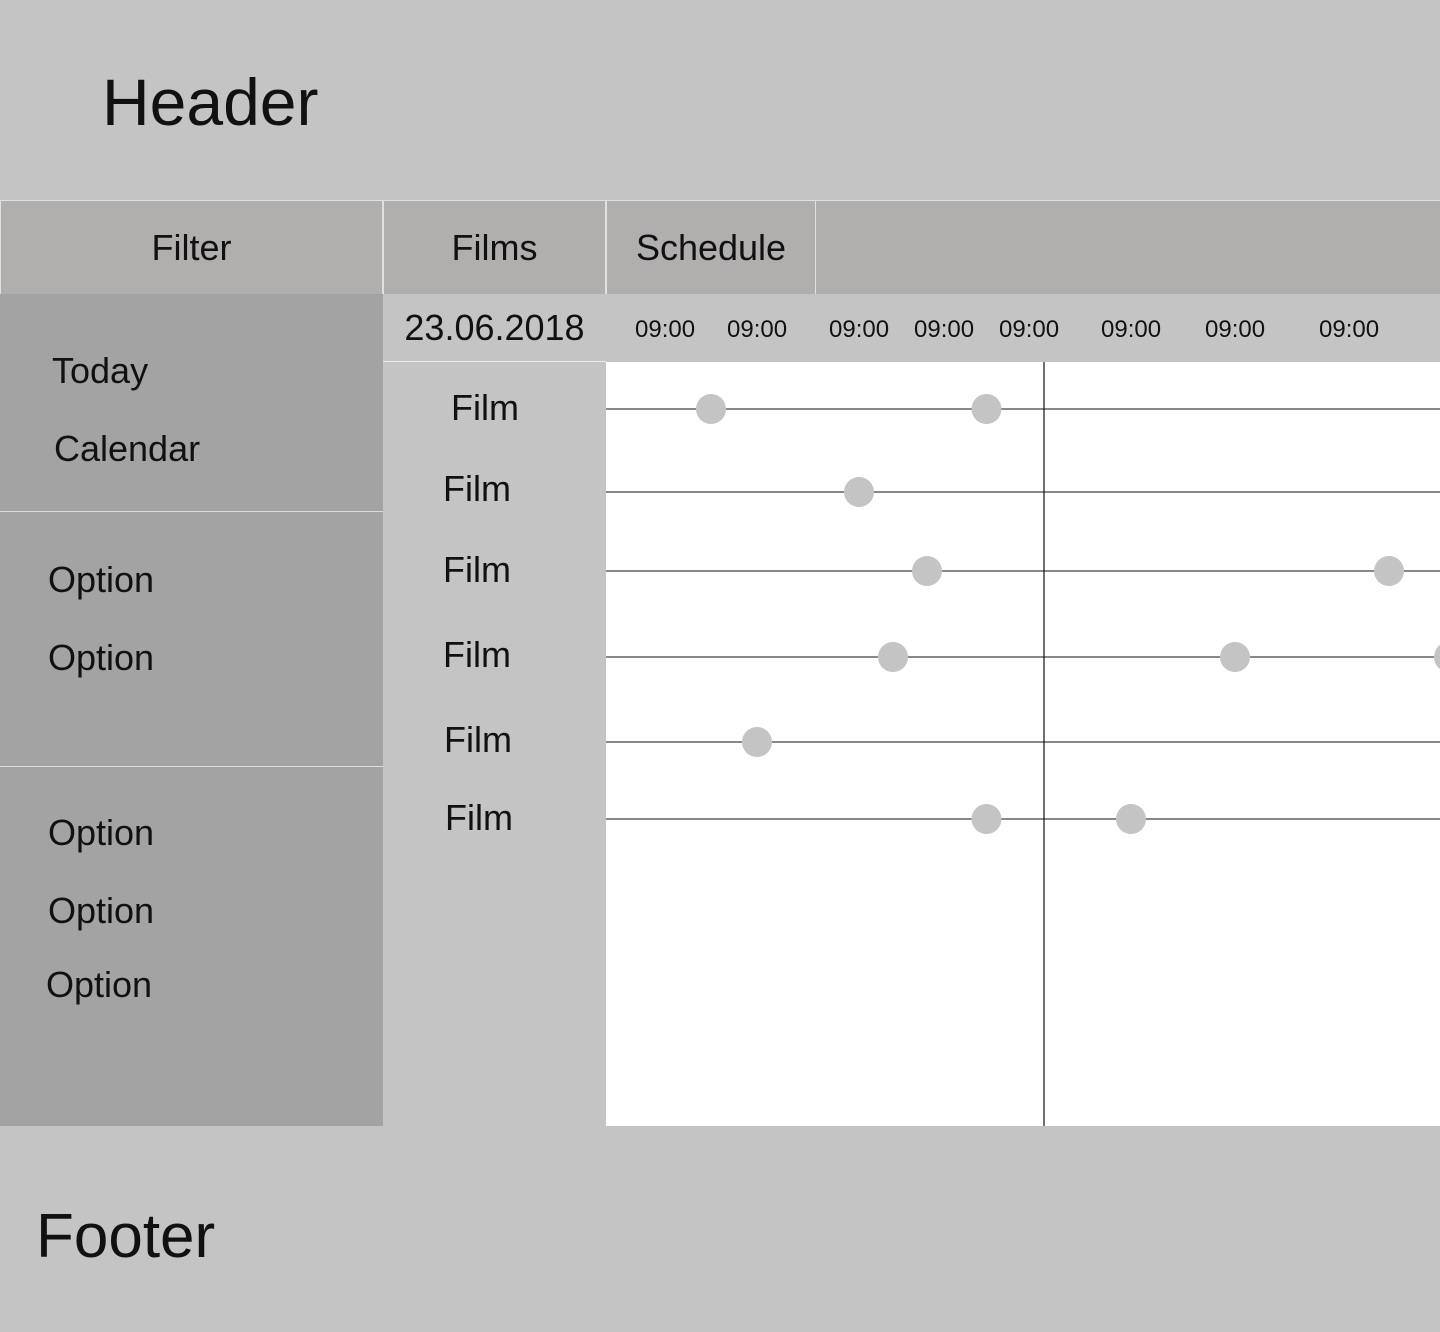 The height and width of the screenshot is (1332, 1440). I want to click on filter-group-options-2: Option Option Option, so click(191, 946).